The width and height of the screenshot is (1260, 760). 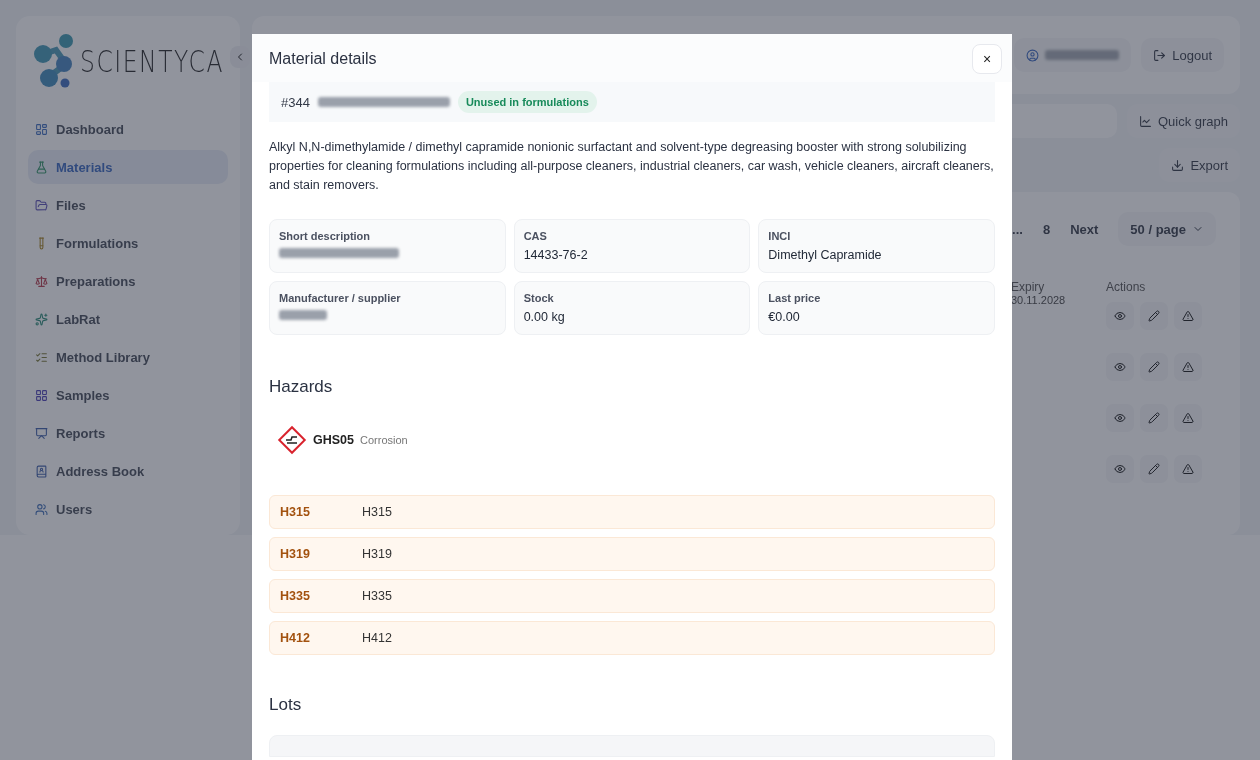 I want to click on sidebar-item: Preparations, so click(x=128, y=281).